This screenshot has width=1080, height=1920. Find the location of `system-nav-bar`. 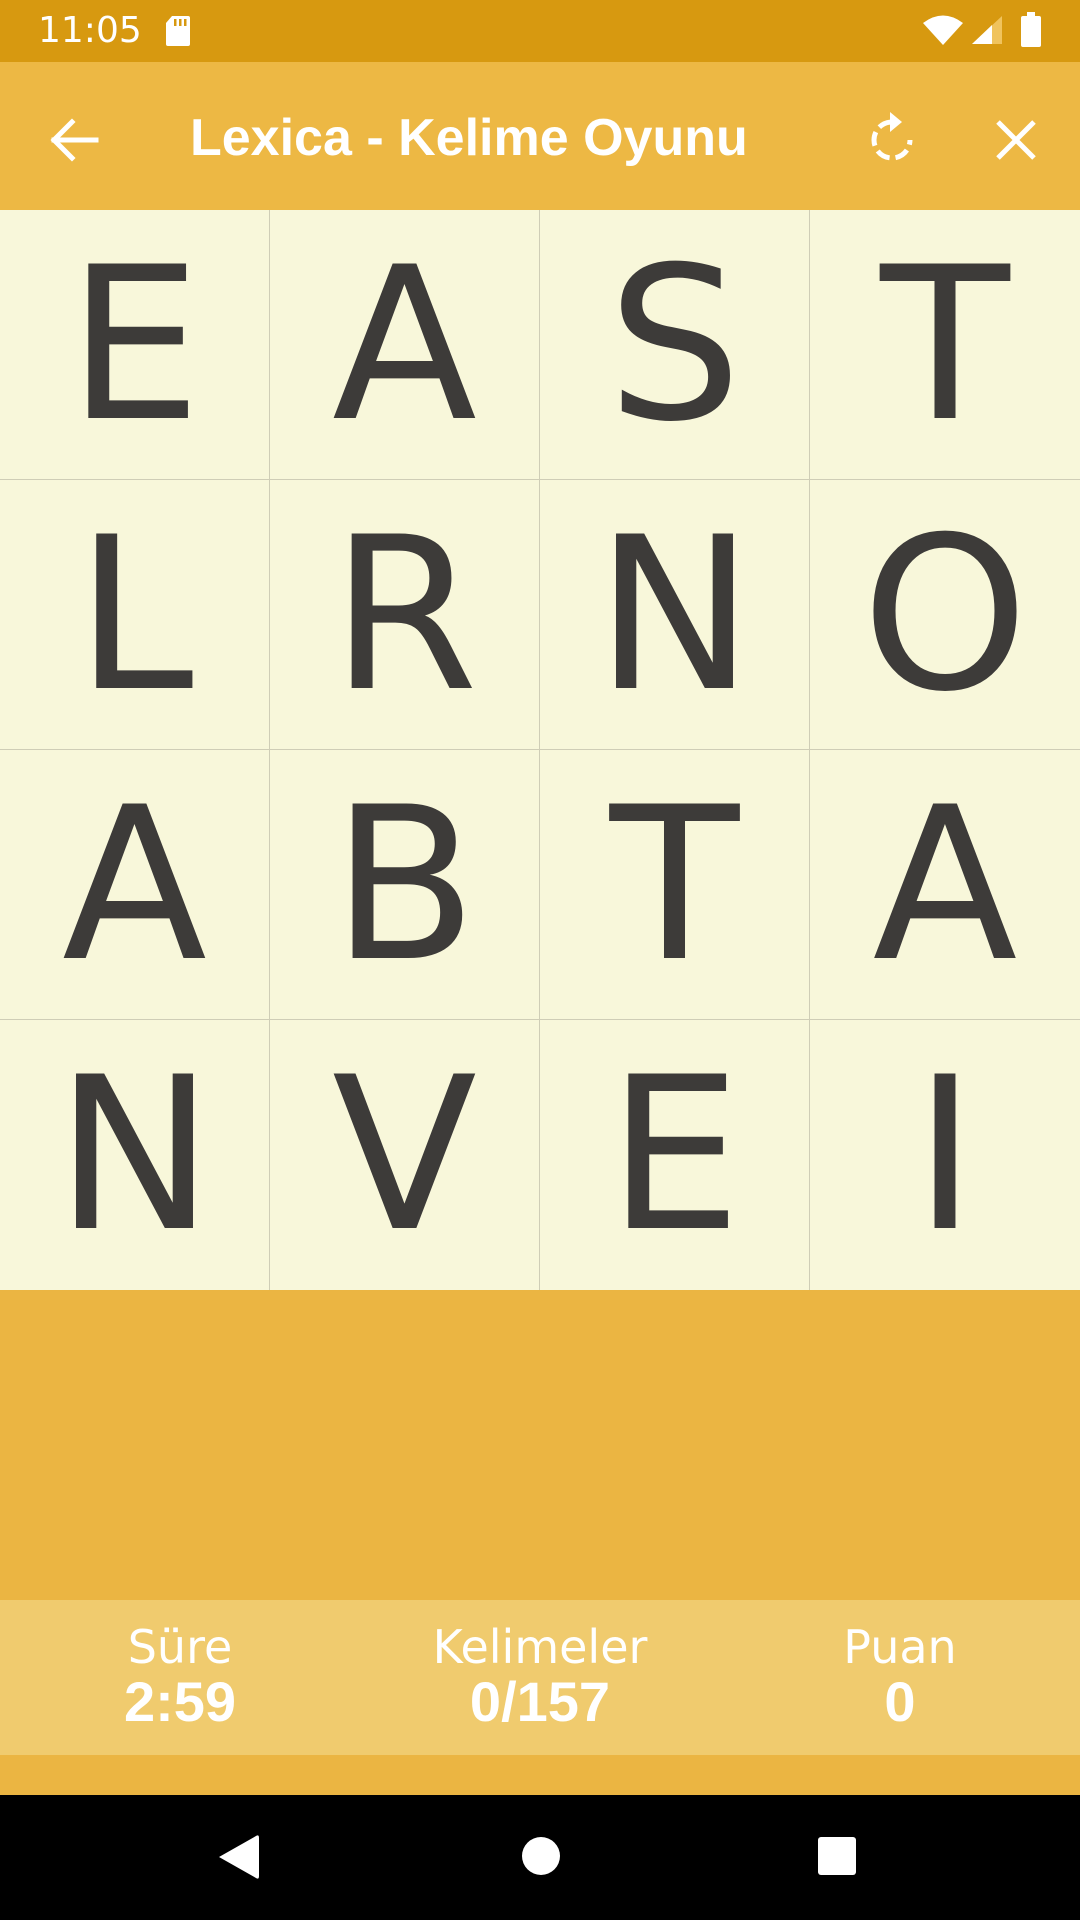

system-nav-bar is located at coordinates (540, 1857).